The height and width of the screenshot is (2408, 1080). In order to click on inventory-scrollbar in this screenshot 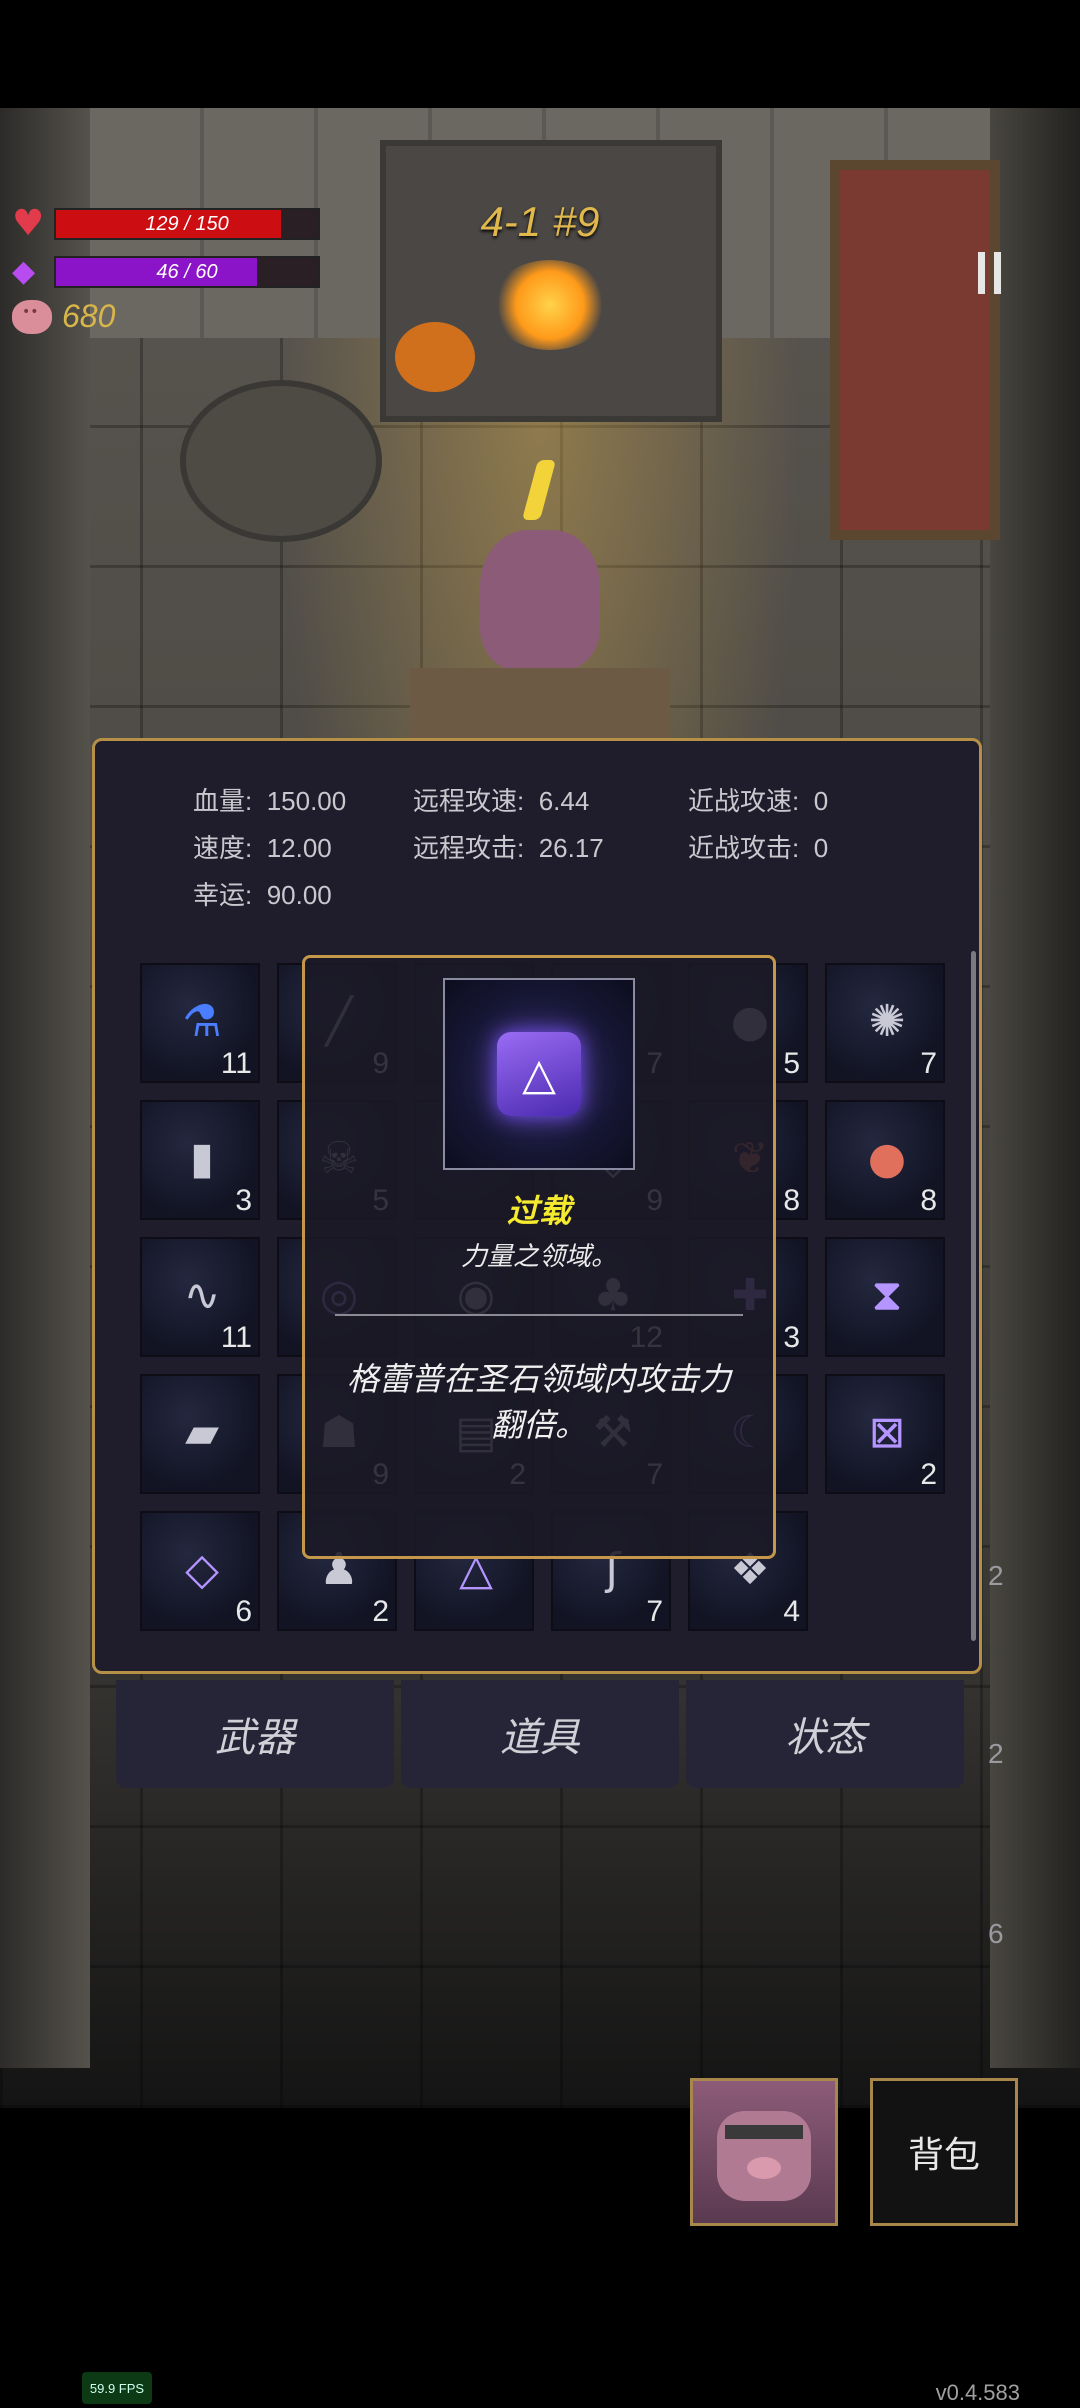, I will do `click(973, 1296)`.